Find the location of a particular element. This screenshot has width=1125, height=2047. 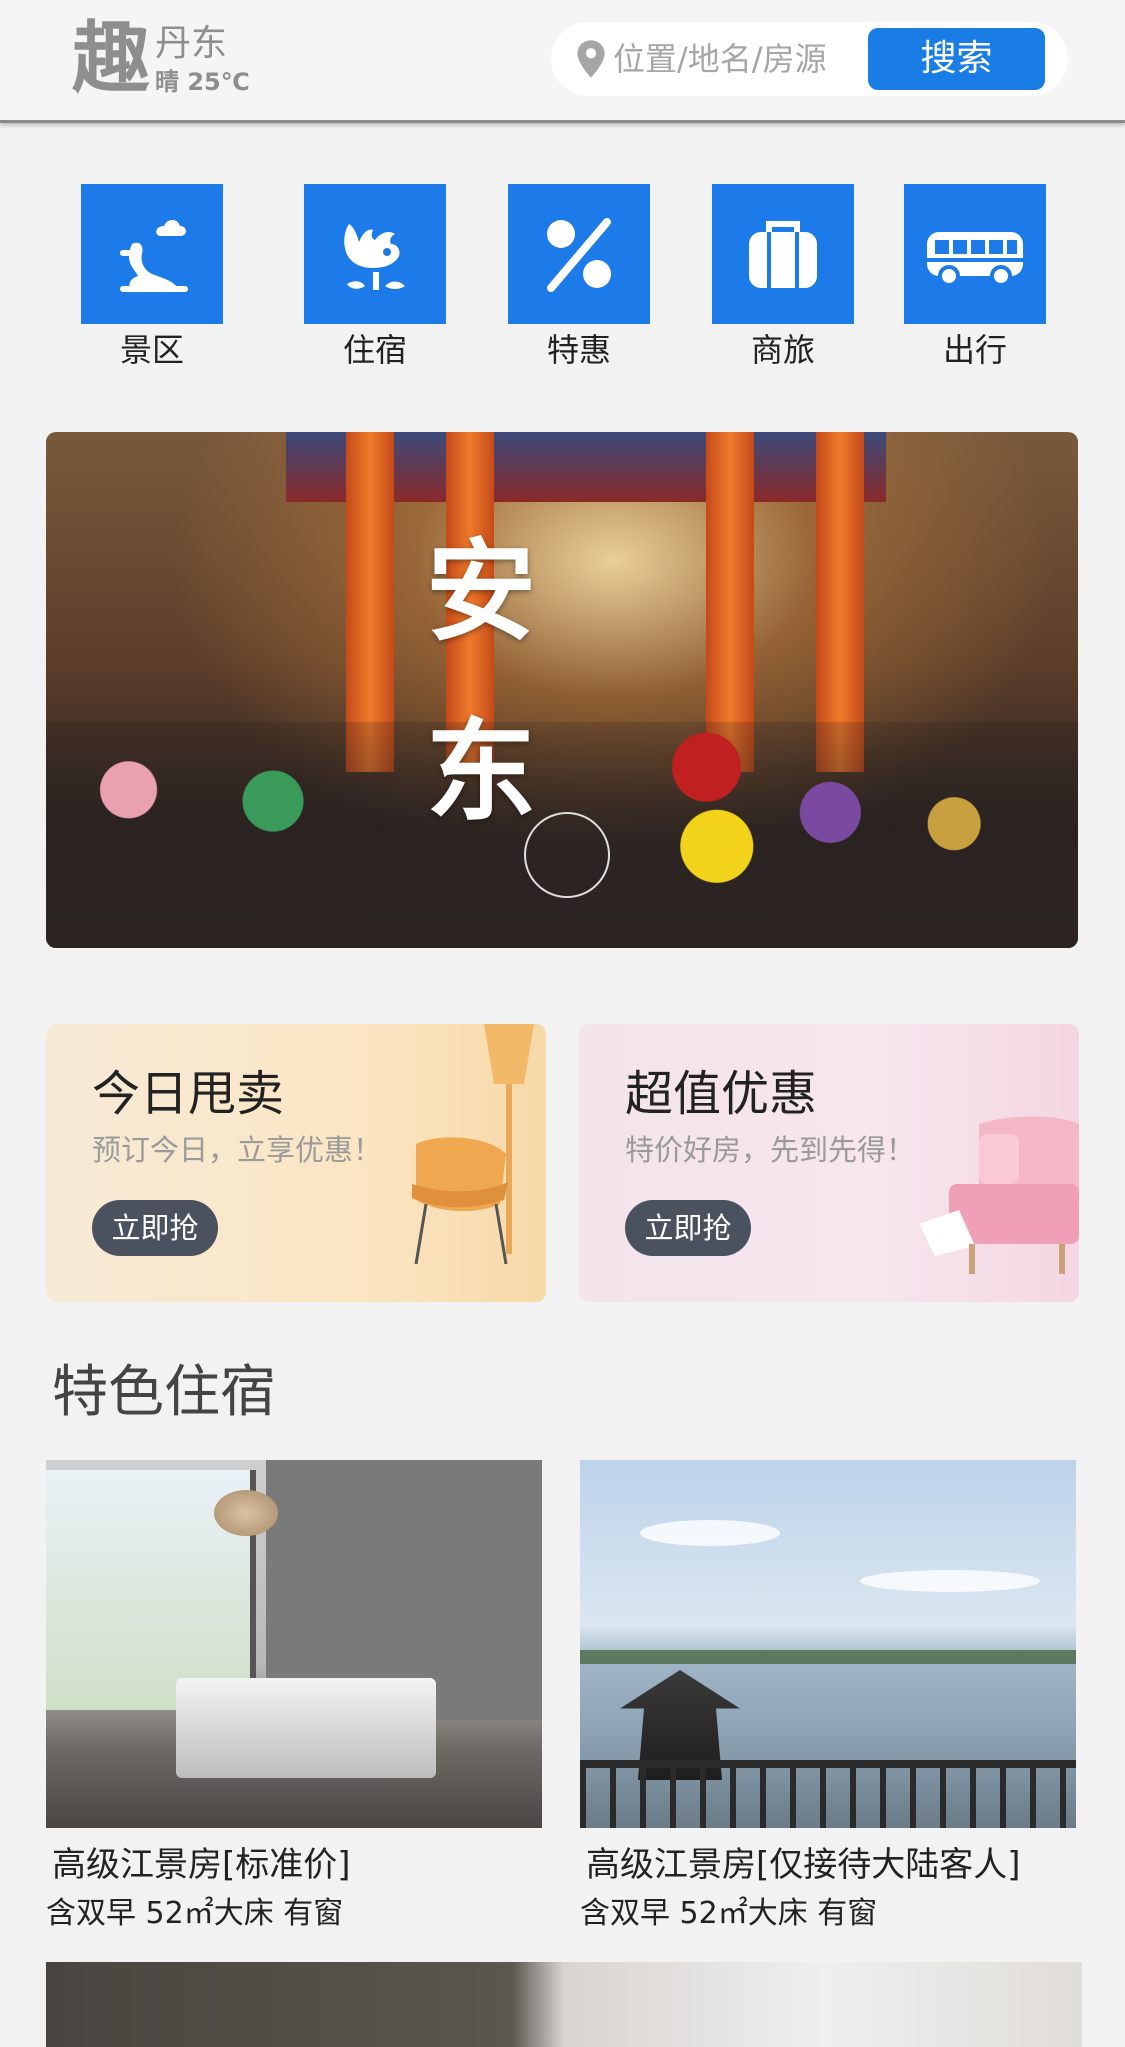

weather-text: 晴 25℃ is located at coordinates (202, 82).